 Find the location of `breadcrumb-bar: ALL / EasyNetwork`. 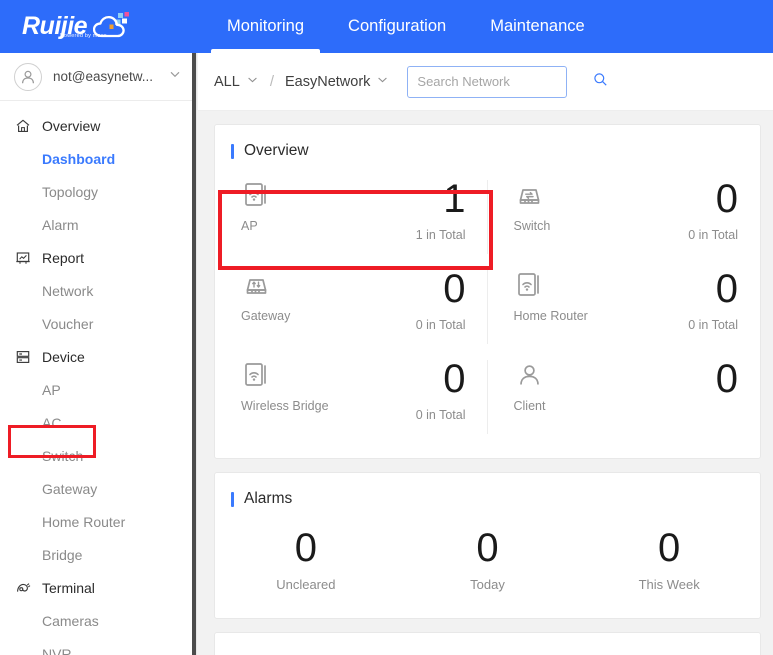

breadcrumb-bar: ALL / EasyNetwork is located at coordinates (485, 82).